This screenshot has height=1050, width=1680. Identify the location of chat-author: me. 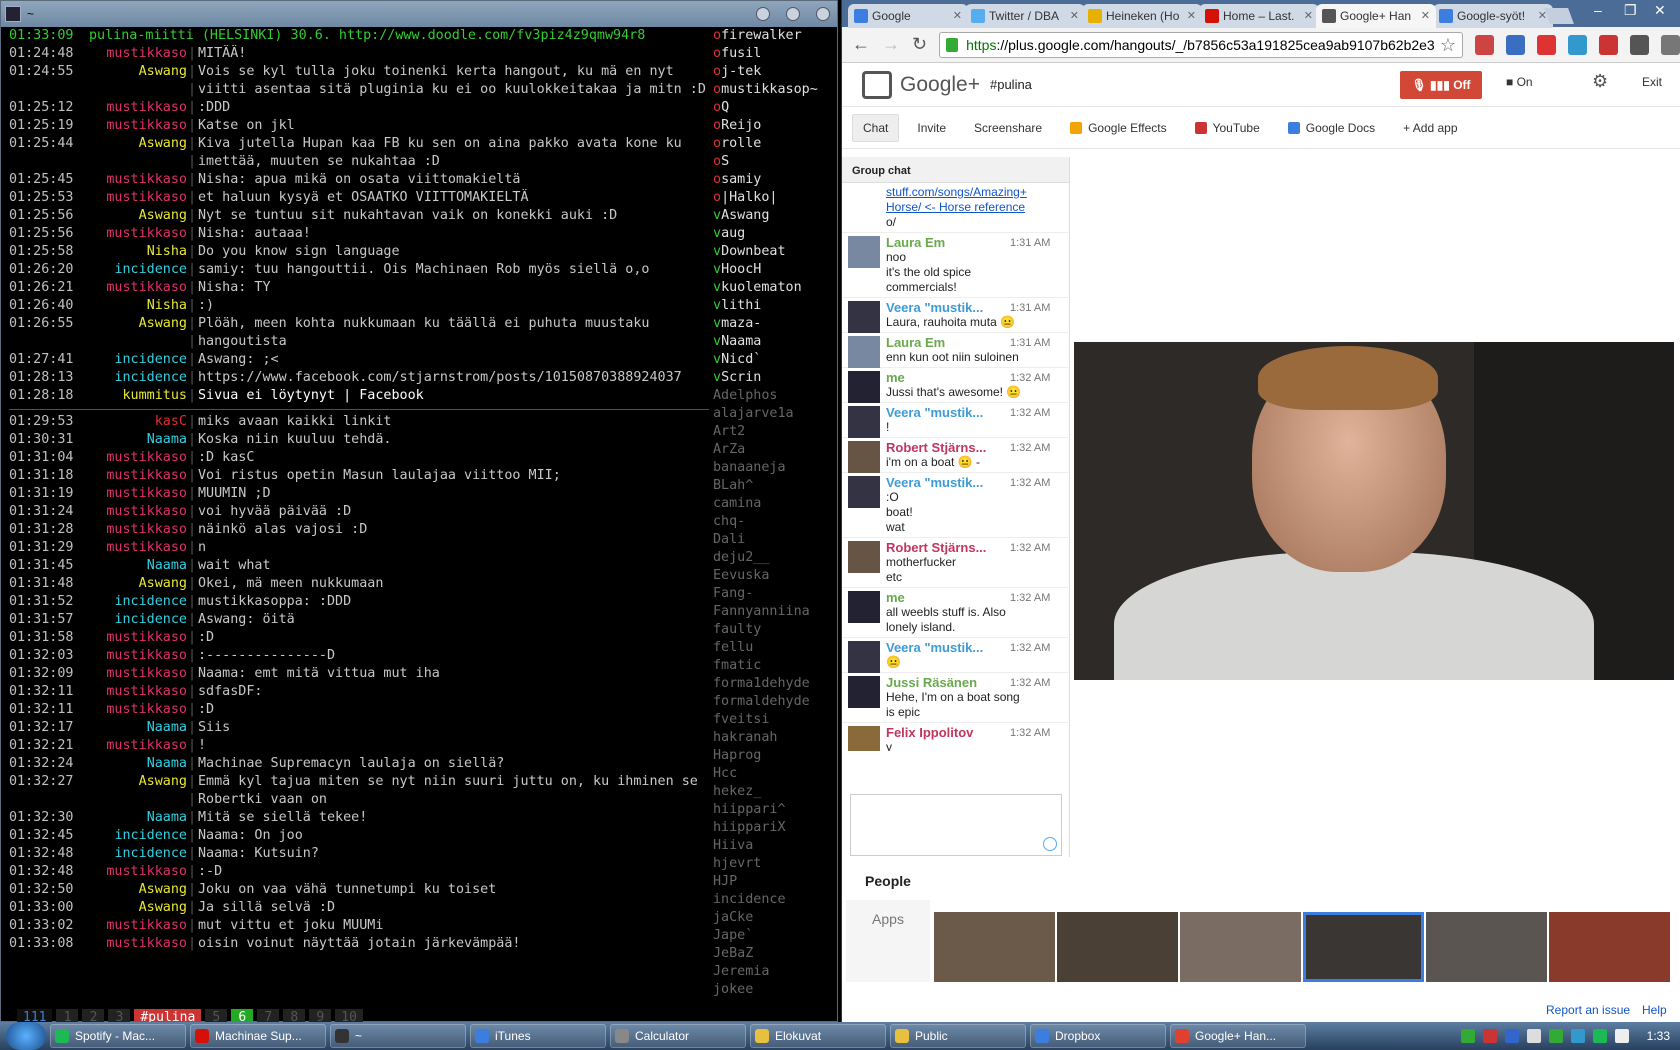
(941, 377).